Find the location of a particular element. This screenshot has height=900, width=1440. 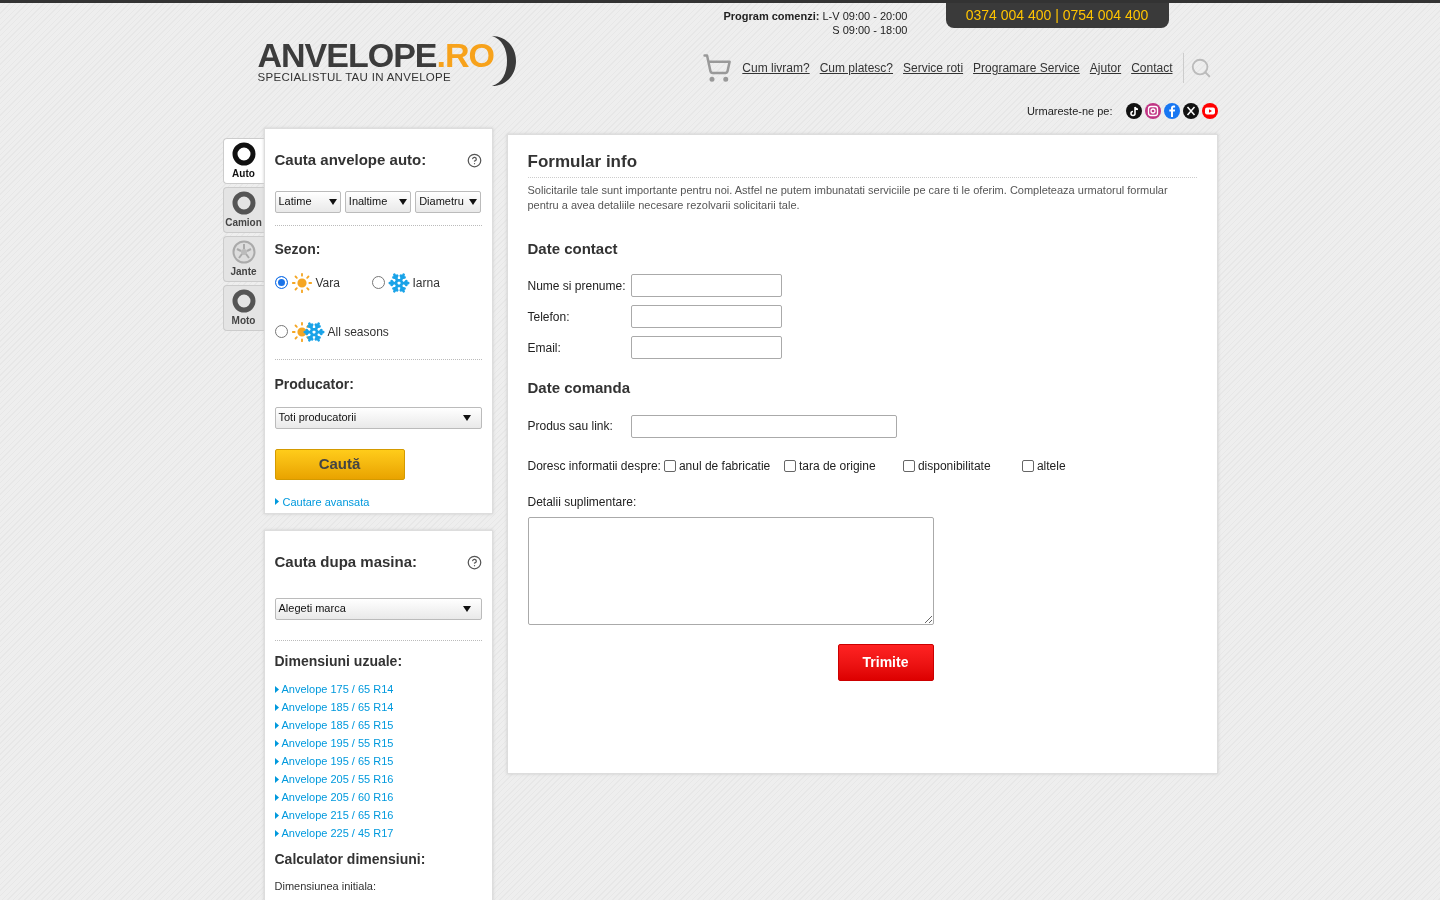

dimension-select: Inaltime is located at coordinates (378, 201).